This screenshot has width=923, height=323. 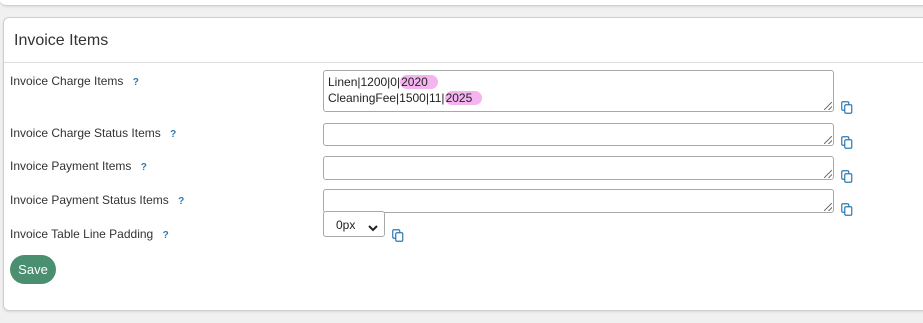 What do you see at coordinates (33, 269) in the screenshot?
I see `save-button: Save` at bounding box center [33, 269].